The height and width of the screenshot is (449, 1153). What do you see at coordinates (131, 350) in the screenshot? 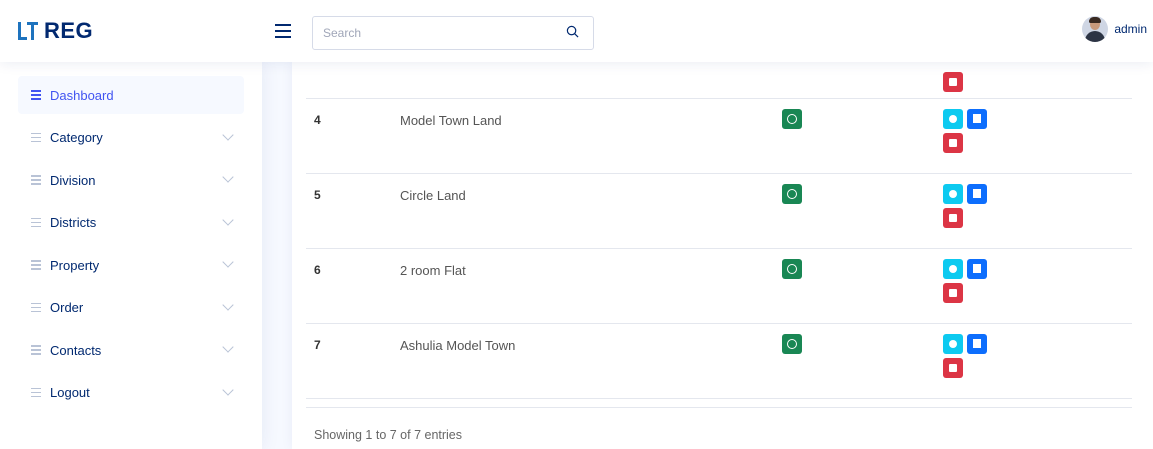
I see `sidebar-item-contacts: Contacts` at bounding box center [131, 350].